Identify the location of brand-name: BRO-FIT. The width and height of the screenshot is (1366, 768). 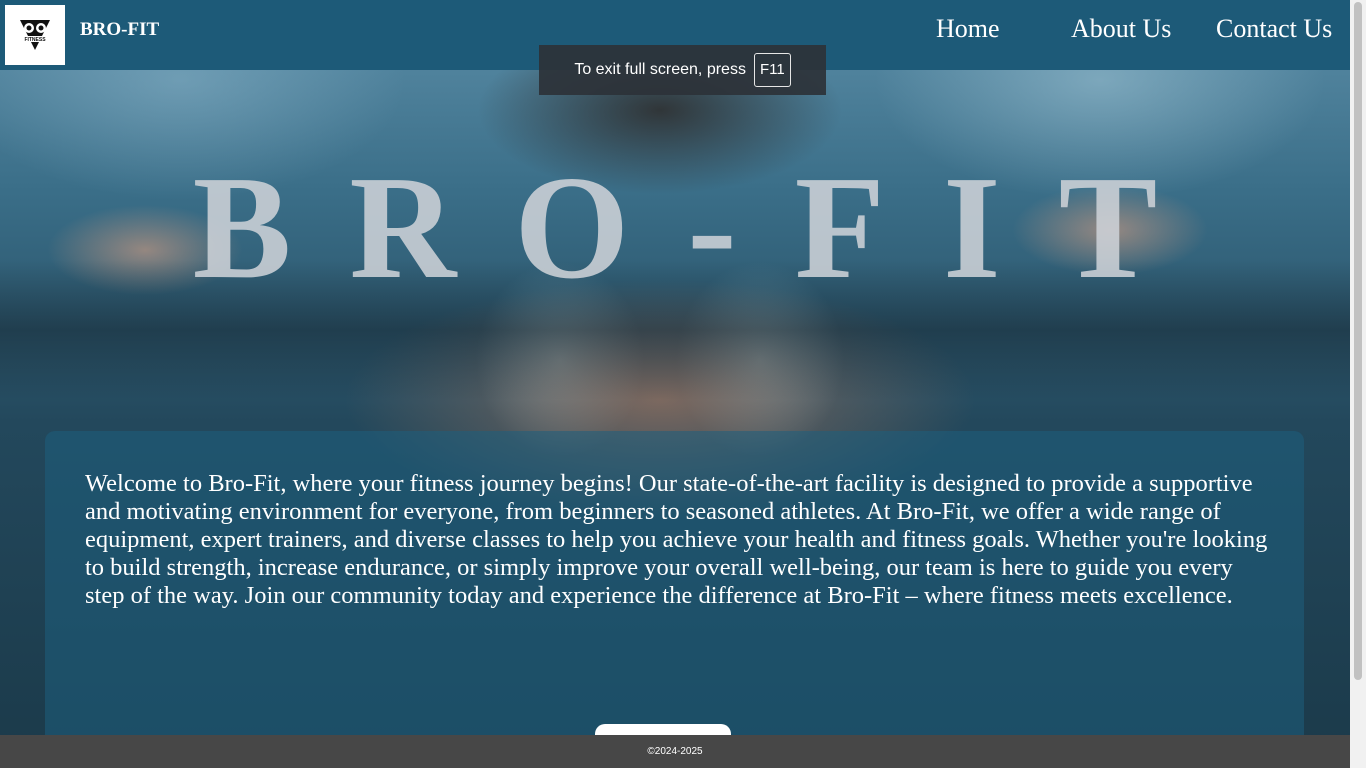
(120, 29).